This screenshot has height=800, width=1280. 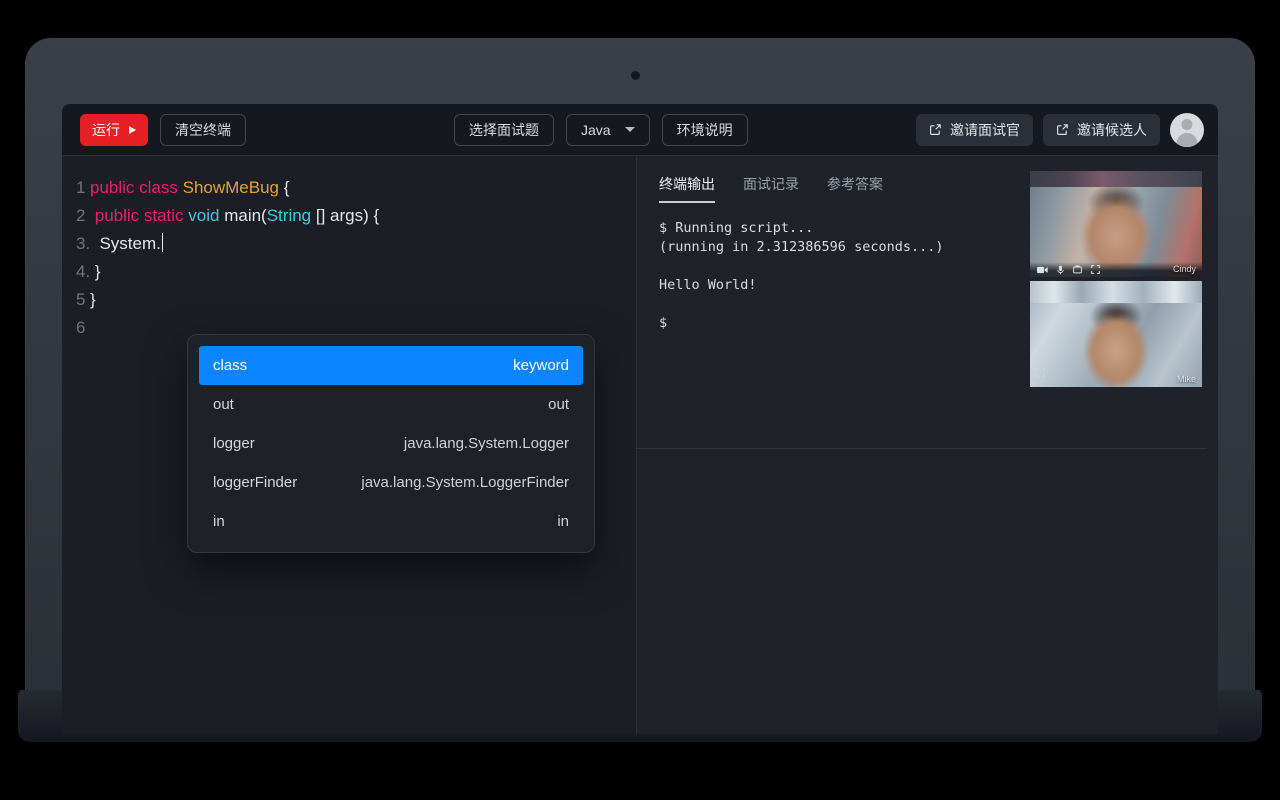 I want to click on invite-interviewer-label: 邀请面试官, so click(x=985, y=129).